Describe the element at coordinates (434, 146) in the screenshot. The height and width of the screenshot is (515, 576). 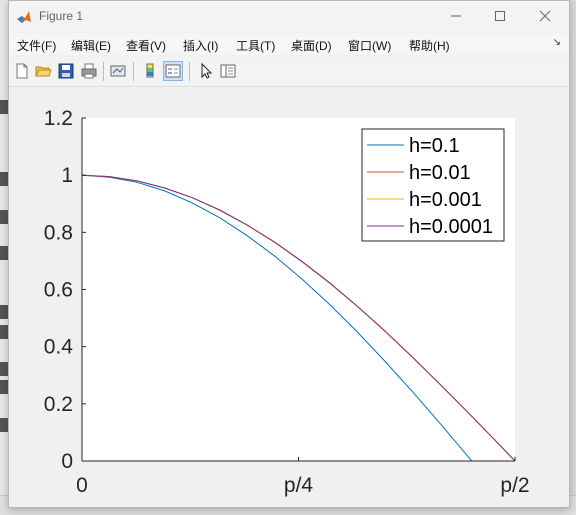
I see `legend-label-1: h=0.1` at that location.